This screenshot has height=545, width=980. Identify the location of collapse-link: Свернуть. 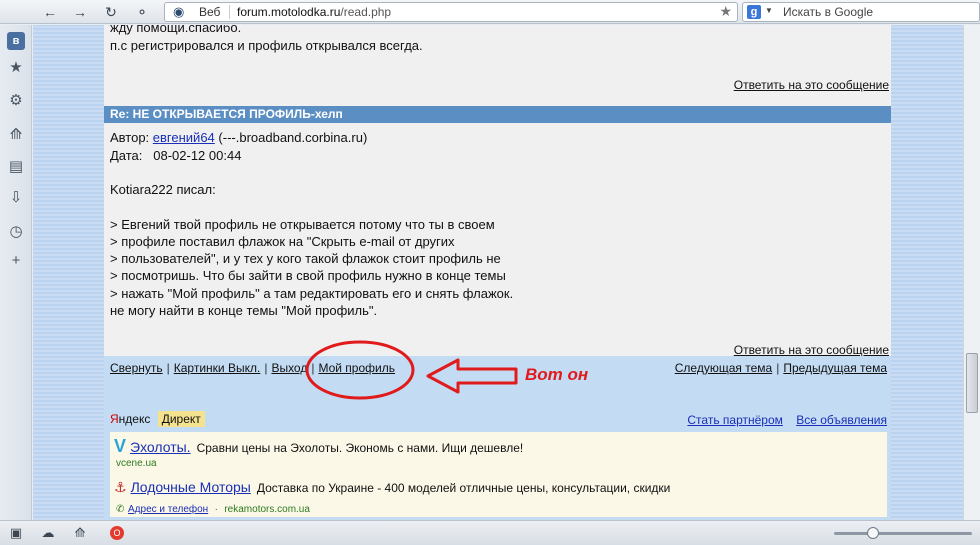
(136, 368).